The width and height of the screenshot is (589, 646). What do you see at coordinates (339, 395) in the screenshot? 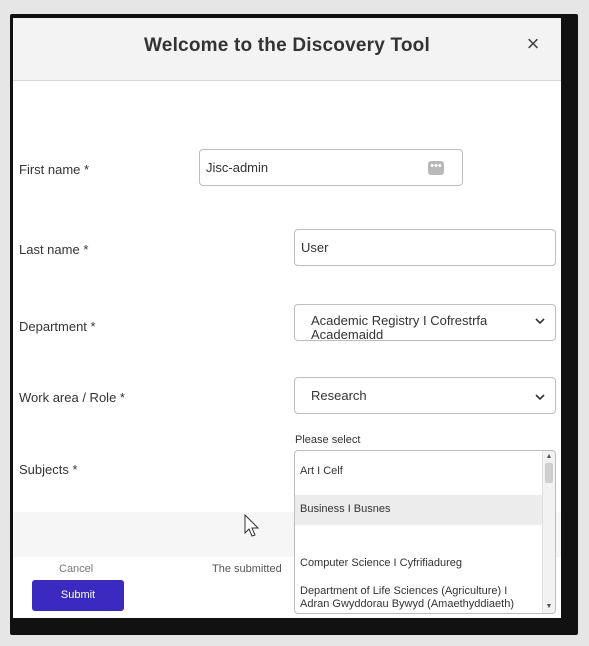
I see `work-area-value: Research` at bounding box center [339, 395].